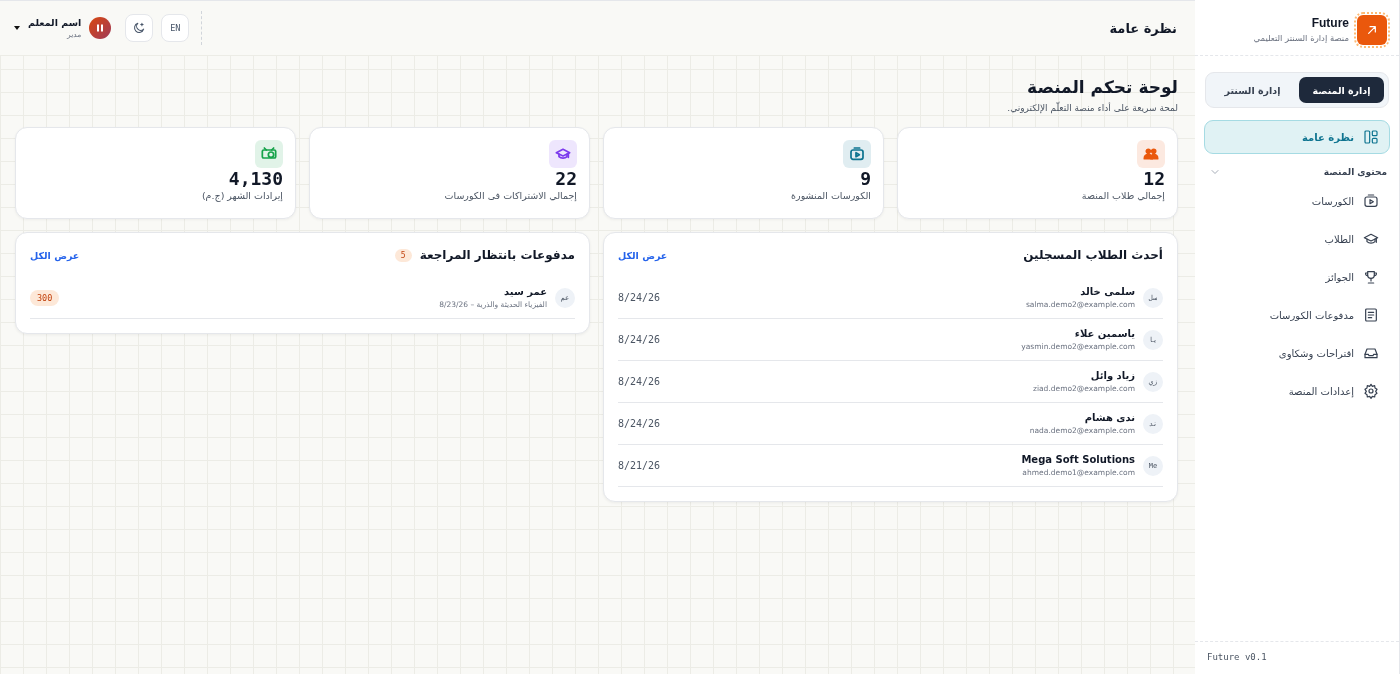  Describe the element at coordinates (510, 195) in the screenshot. I see `stat-label: إجمالي الاشتراكات فى الكورسات` at that location.